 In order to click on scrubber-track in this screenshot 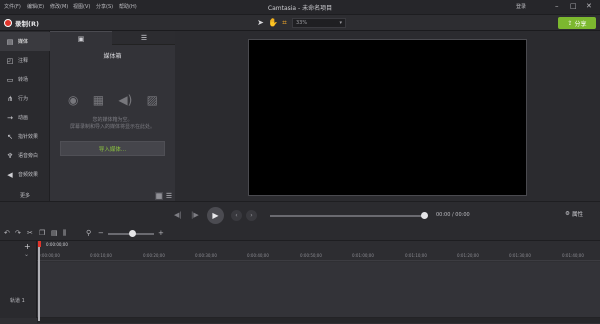, I will do `click(347, 216)`.